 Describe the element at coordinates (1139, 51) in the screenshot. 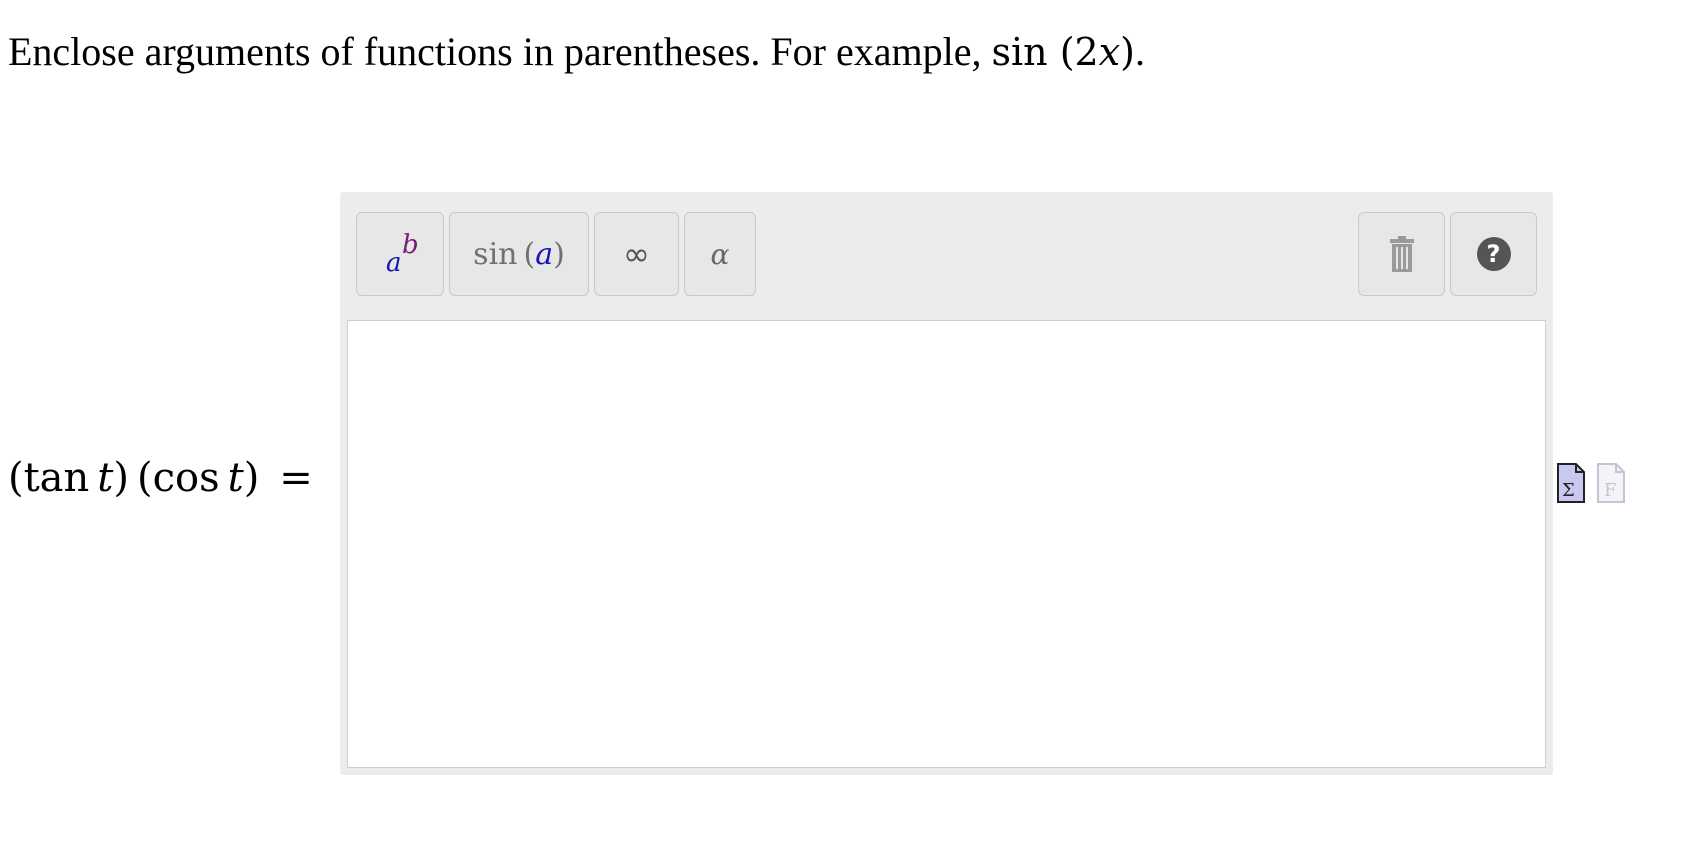

I see `example-end: .` at that location.